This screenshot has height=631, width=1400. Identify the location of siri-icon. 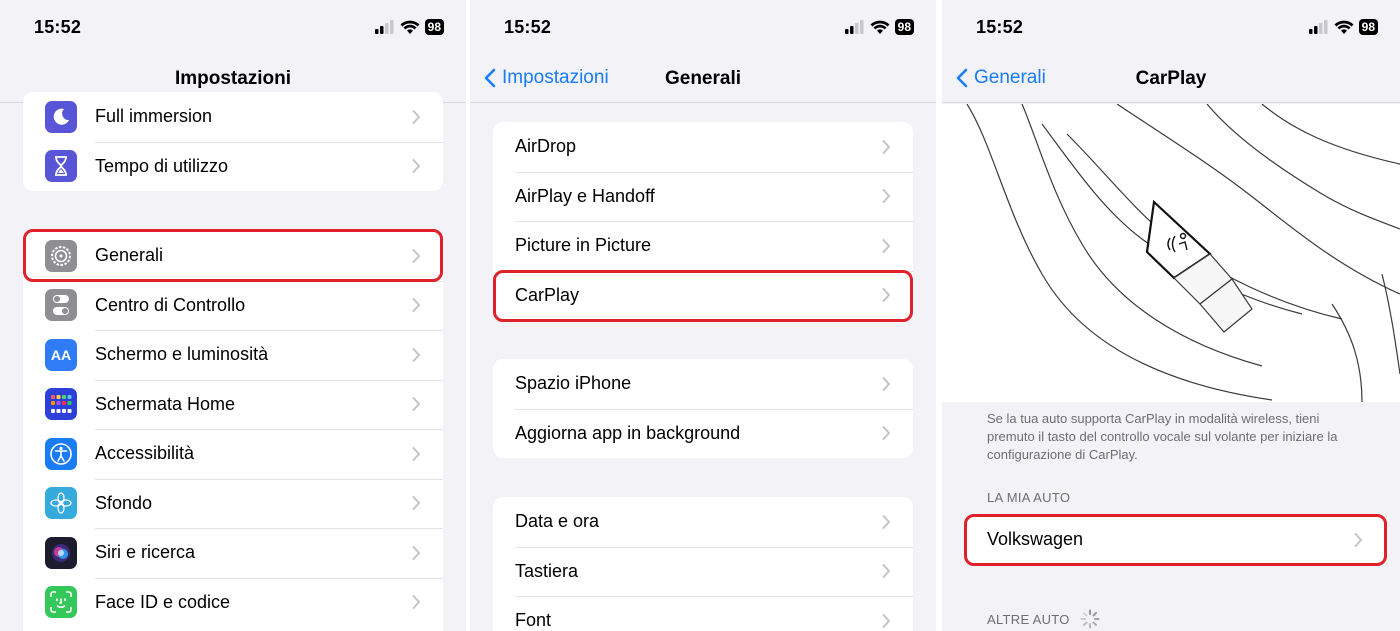
(61, 552).